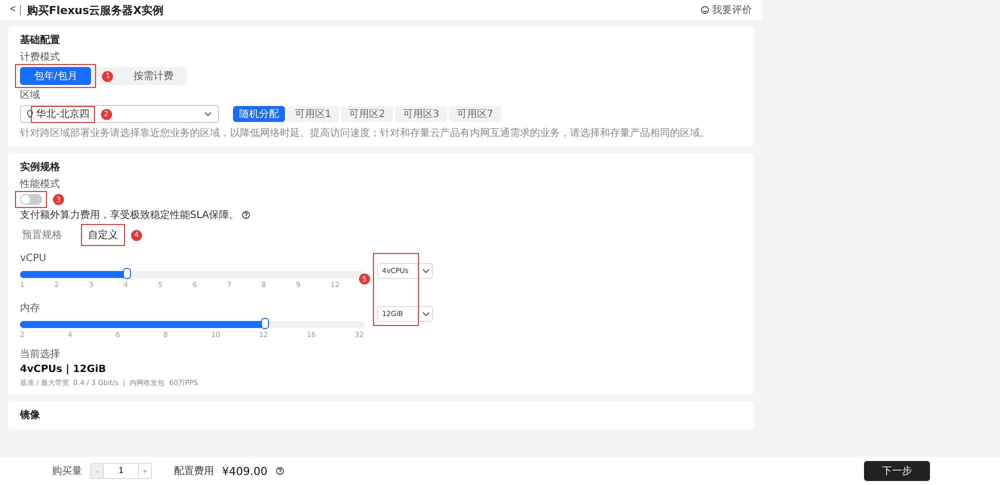 This screenshot has width=1000, height=485. What do you see at coordinates (245, 471) in the screenshot?
I see `fee-amount: ¥409.00` at bounding box center [245, 471].